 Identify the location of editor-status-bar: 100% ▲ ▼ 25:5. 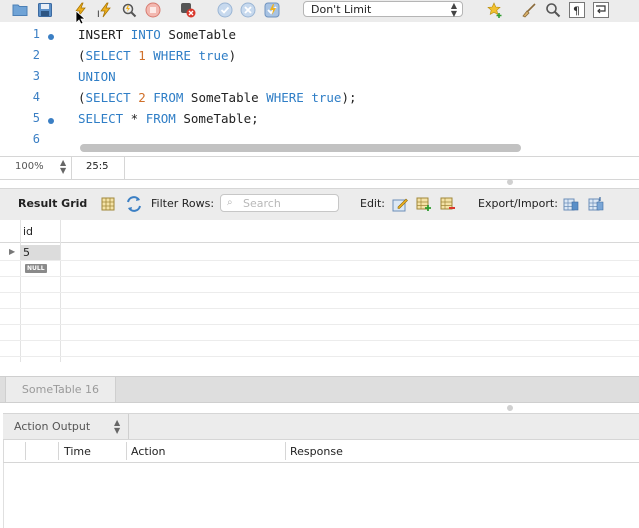
(319, 168).